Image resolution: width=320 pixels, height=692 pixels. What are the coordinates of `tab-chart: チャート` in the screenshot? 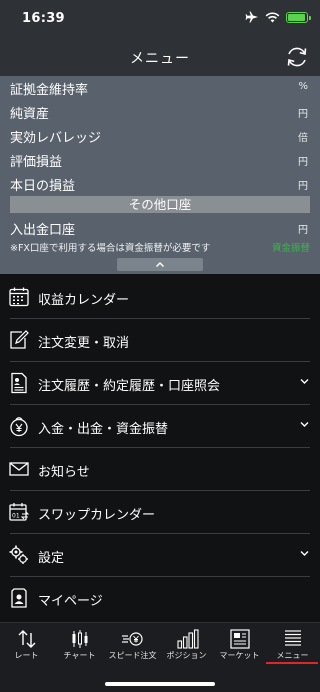 It's located at (79, 648).